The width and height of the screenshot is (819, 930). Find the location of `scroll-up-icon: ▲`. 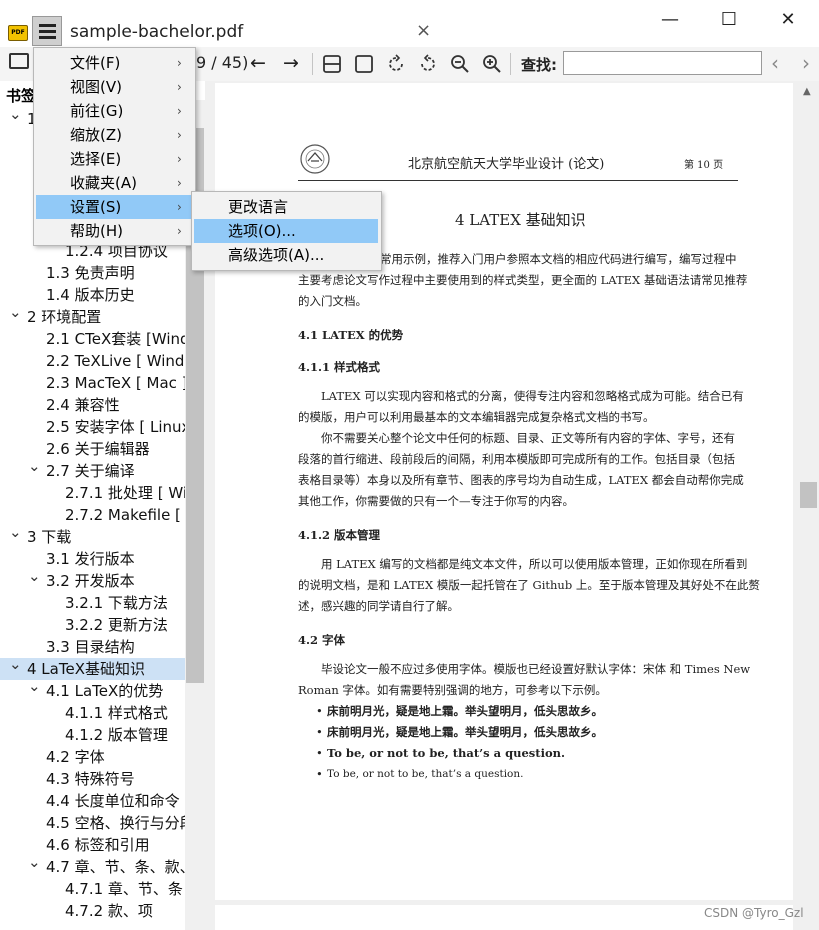

scroll-up-icon: ▲ is located at coordinates (807, 91).